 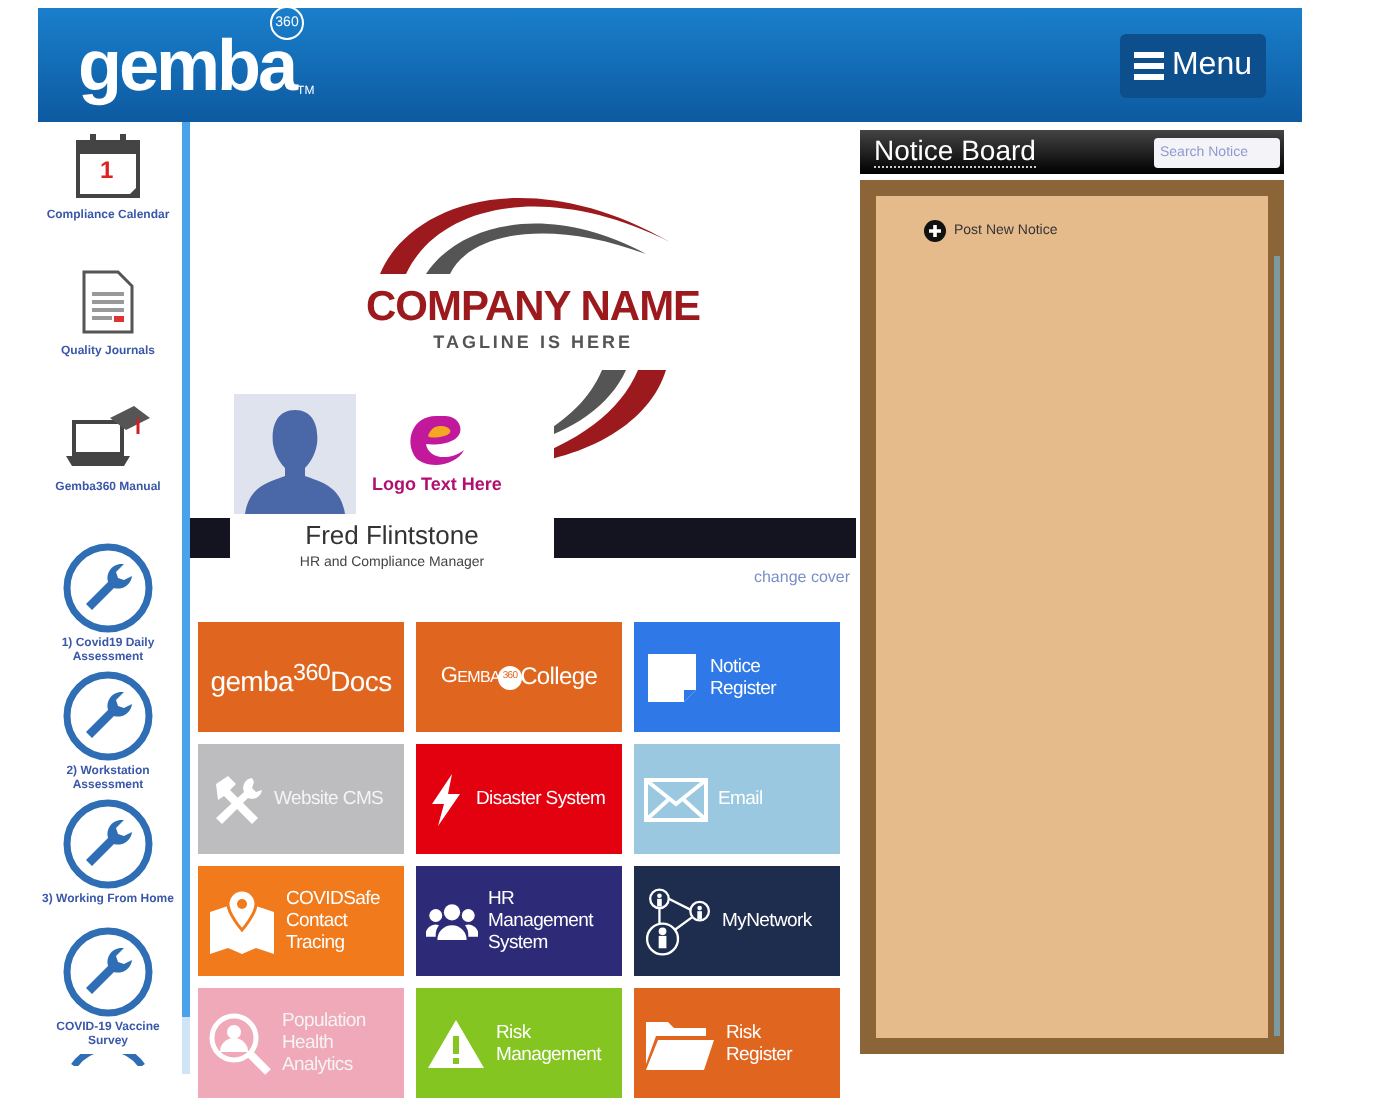 What do you see at coordinates (437, 484) in the screenshot?
I see `logo-text: Logo Text Here` at bounding box center [437, 484].